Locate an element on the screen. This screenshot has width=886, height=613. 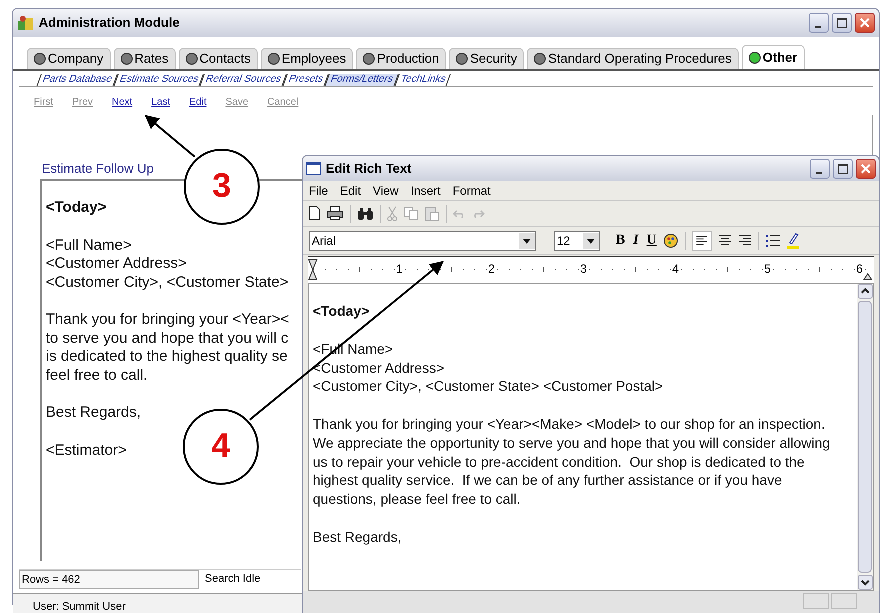
nav-link: Last is located at coordinates (161, 106).